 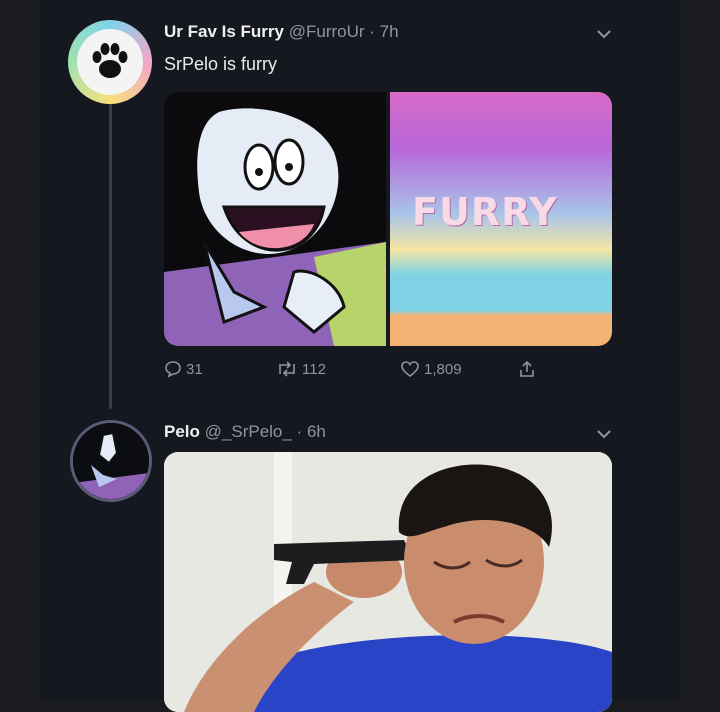 What do you see at coordinates (485, 212) in the screenshot?
I see `furry-image-text: FURRY` at bounding box center [485, 212].